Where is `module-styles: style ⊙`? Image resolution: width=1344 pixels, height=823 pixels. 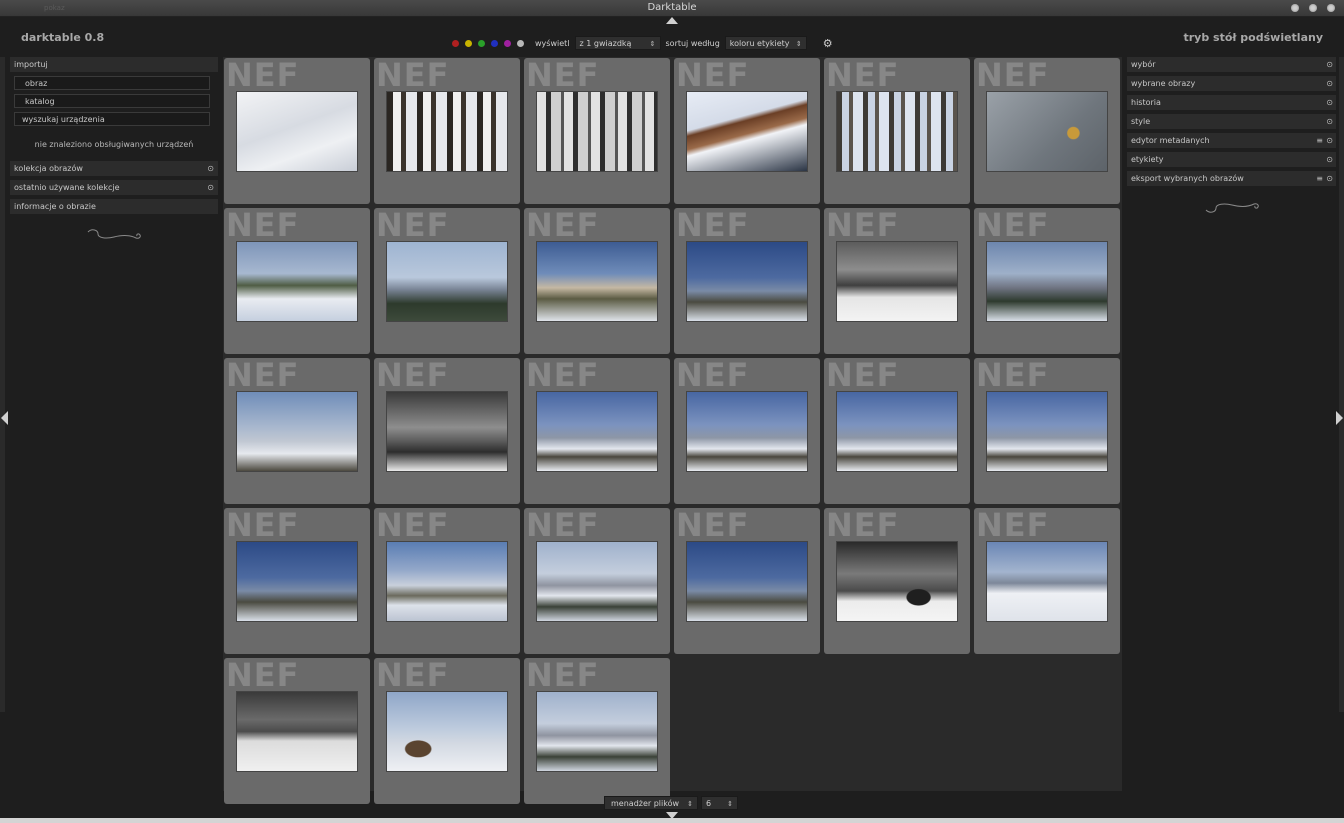 module-styles: style ⊙ is located at coordinates (1231, 121).